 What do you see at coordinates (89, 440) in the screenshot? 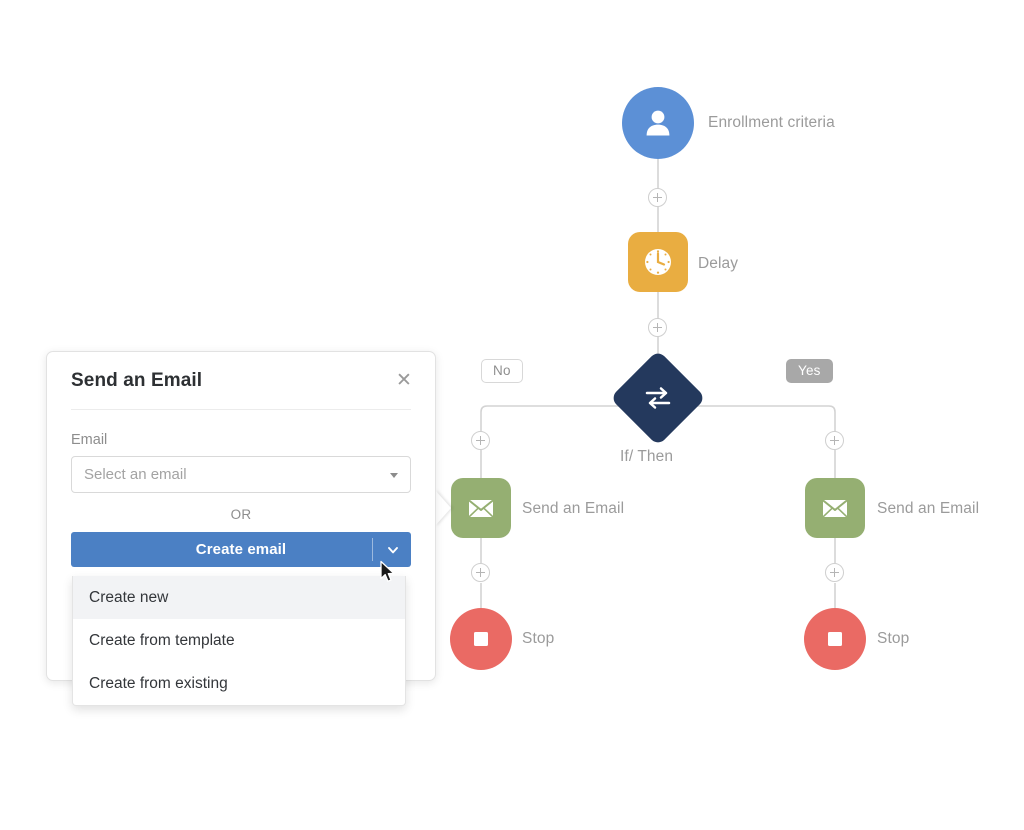
I see `email-field-label: Email` at bounding box center [89, 440].